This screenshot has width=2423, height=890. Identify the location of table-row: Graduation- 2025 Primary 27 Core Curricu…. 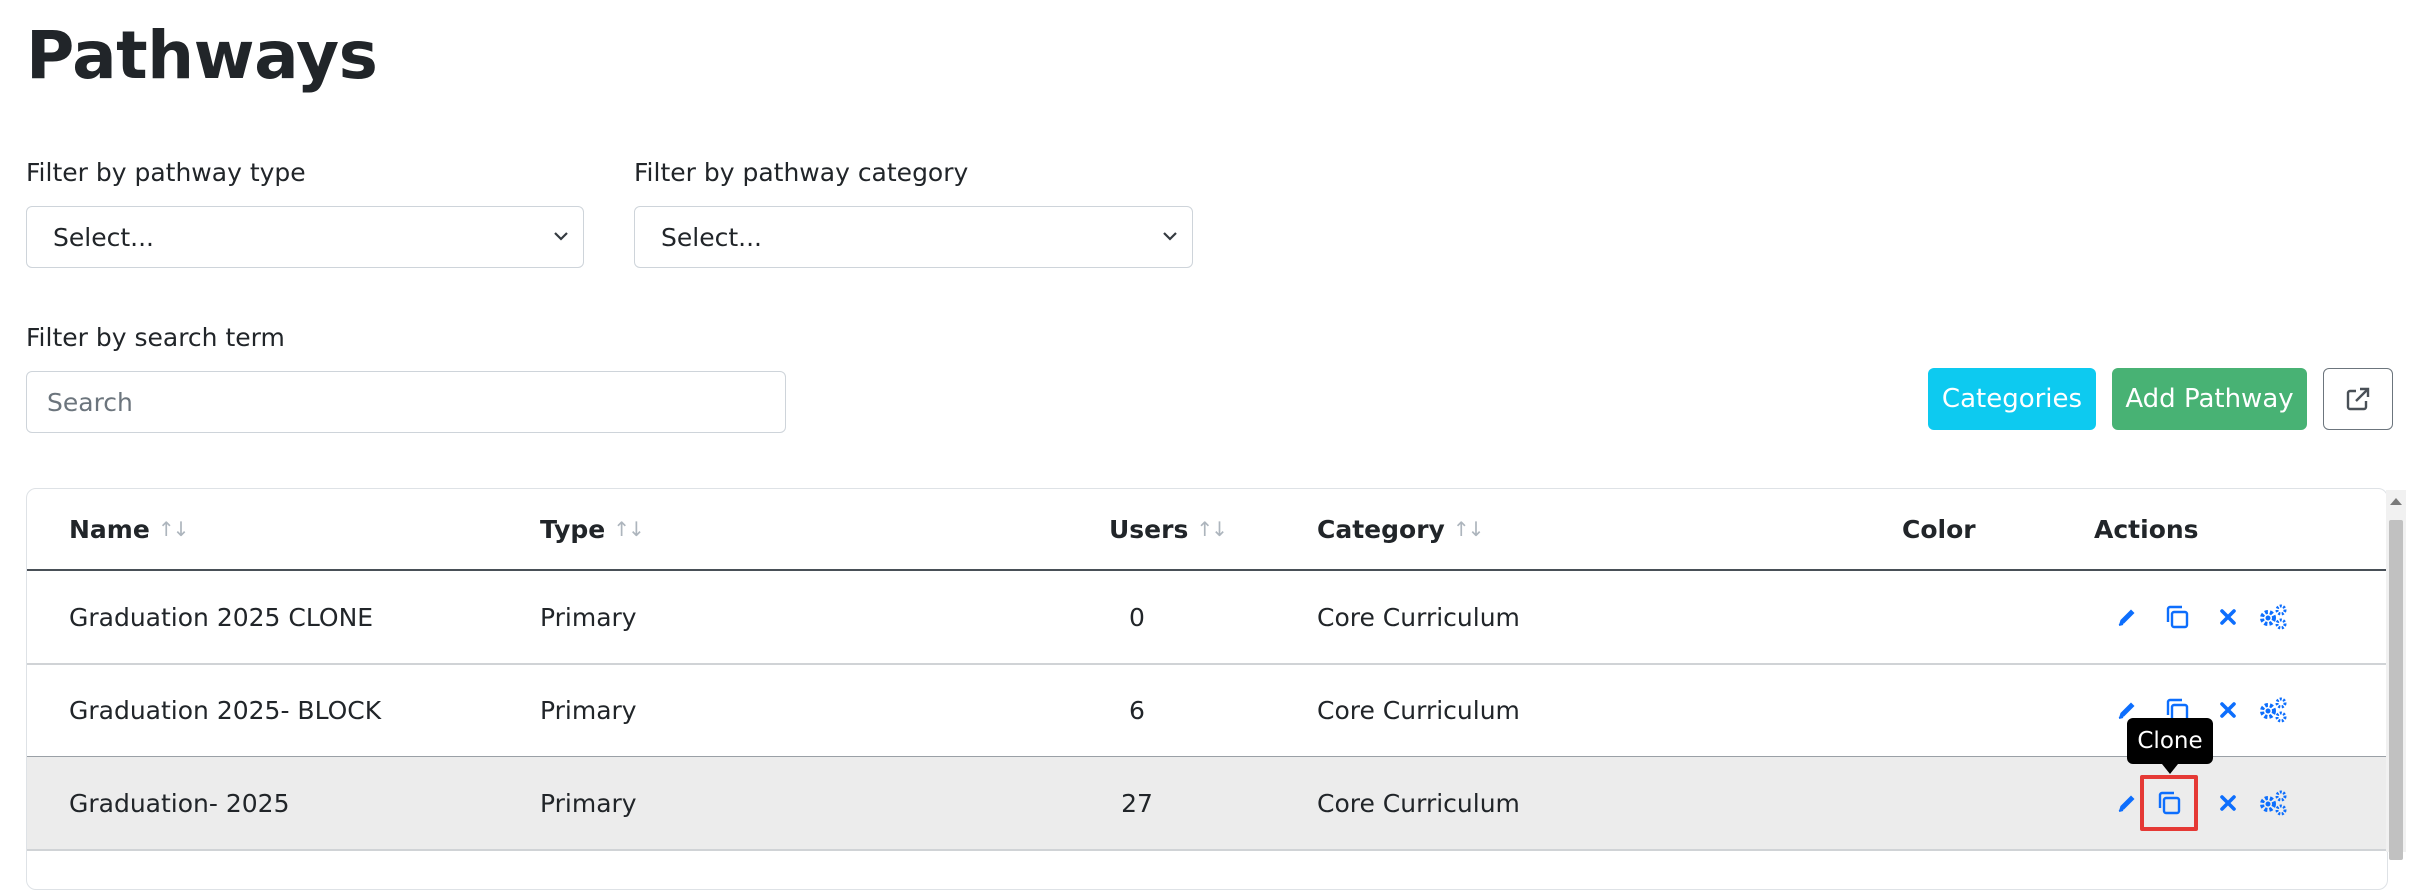
(1207, 803).